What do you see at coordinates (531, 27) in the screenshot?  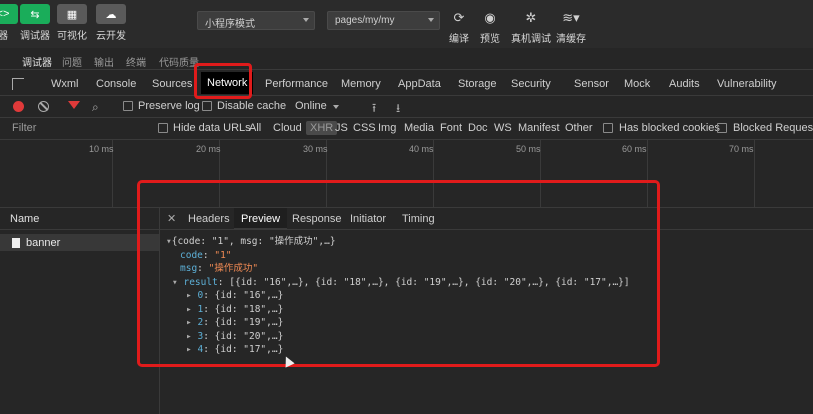 I see `device-debug-button: ✲ 真机调试` at bounding box center [531, 27].